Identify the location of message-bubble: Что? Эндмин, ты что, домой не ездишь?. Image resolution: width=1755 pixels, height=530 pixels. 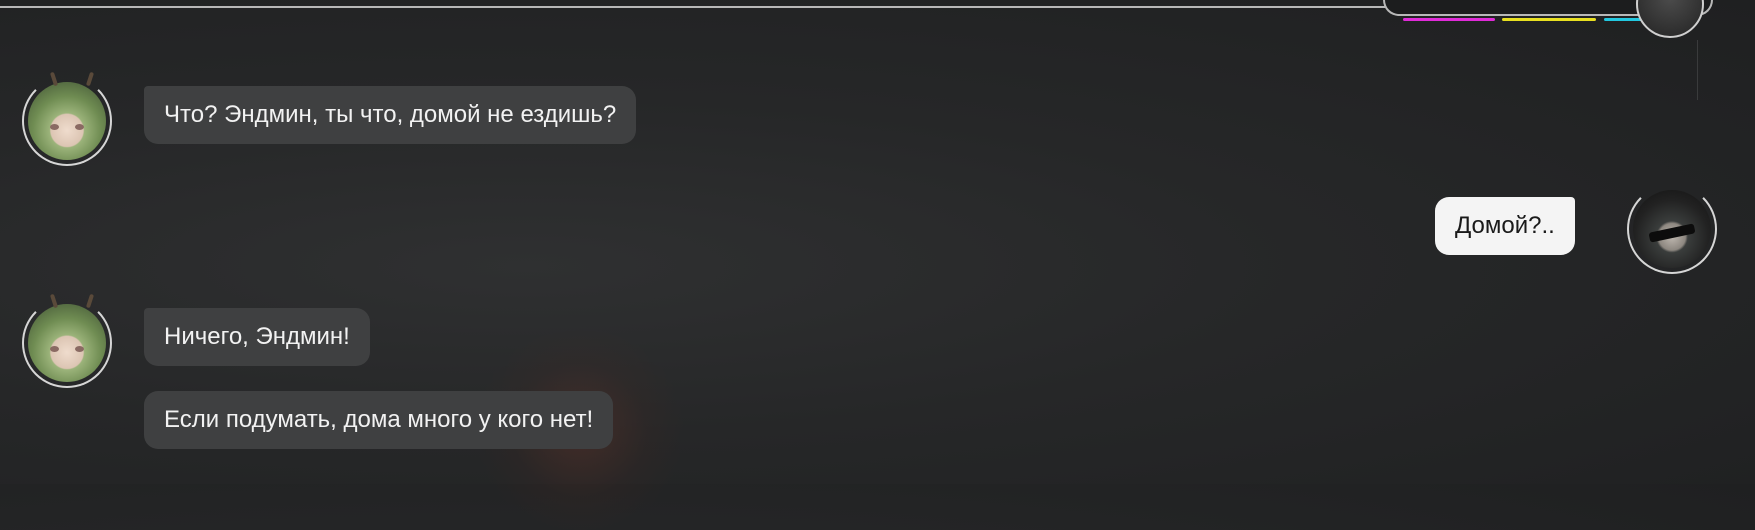
(390, 115).